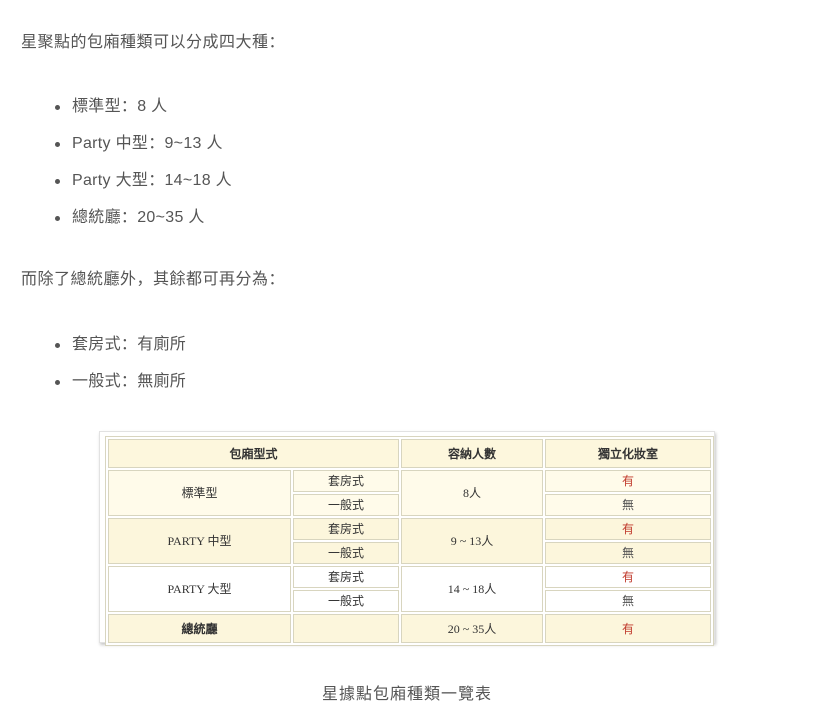  Describe the element at coordinates (199, 628) in the screenshot. I see `room-type-cell: 總統廳` at that location.